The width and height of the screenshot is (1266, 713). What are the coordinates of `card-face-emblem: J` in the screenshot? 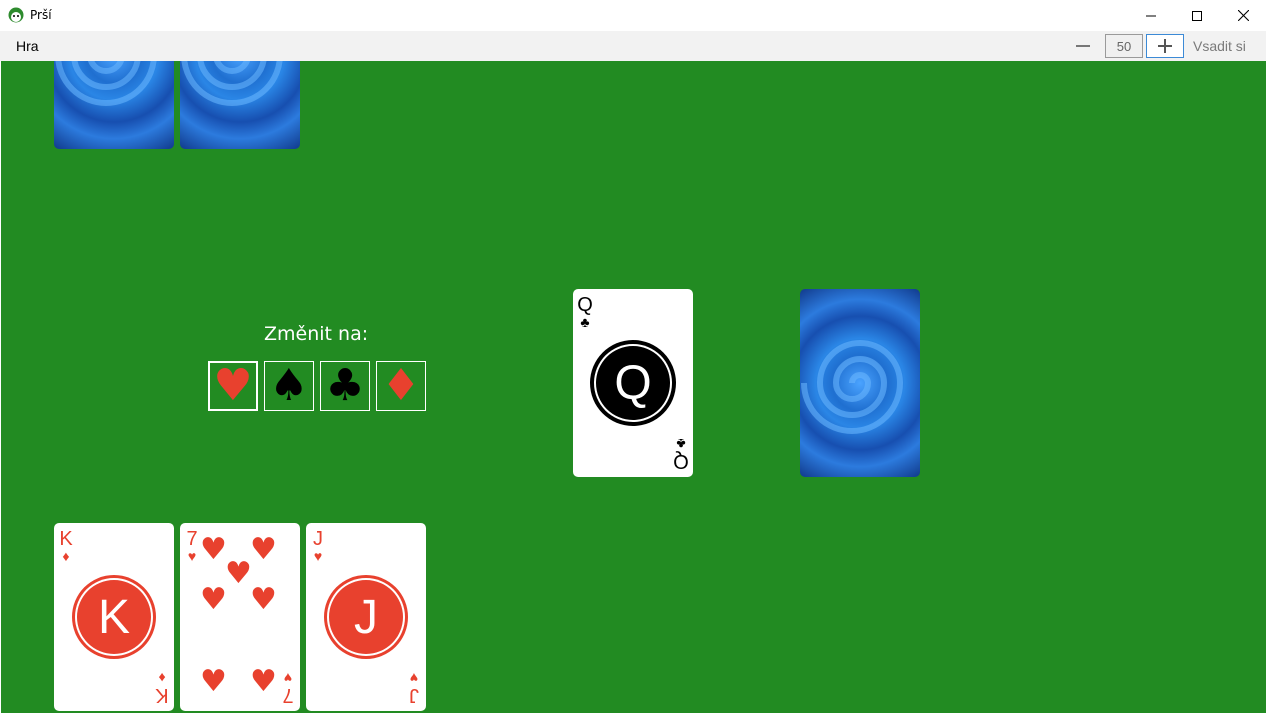 It's located at (366, 617).